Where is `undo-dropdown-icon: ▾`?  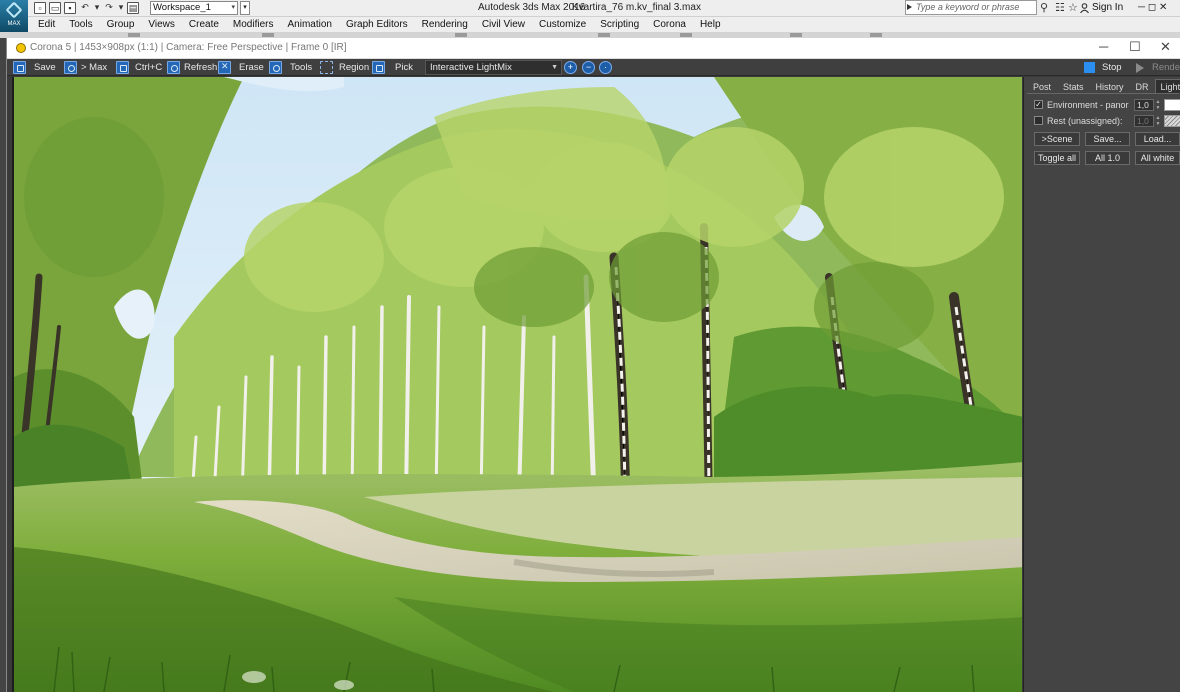
undo-dropdown-icon: ▾ is located at coordinates (97, 8).